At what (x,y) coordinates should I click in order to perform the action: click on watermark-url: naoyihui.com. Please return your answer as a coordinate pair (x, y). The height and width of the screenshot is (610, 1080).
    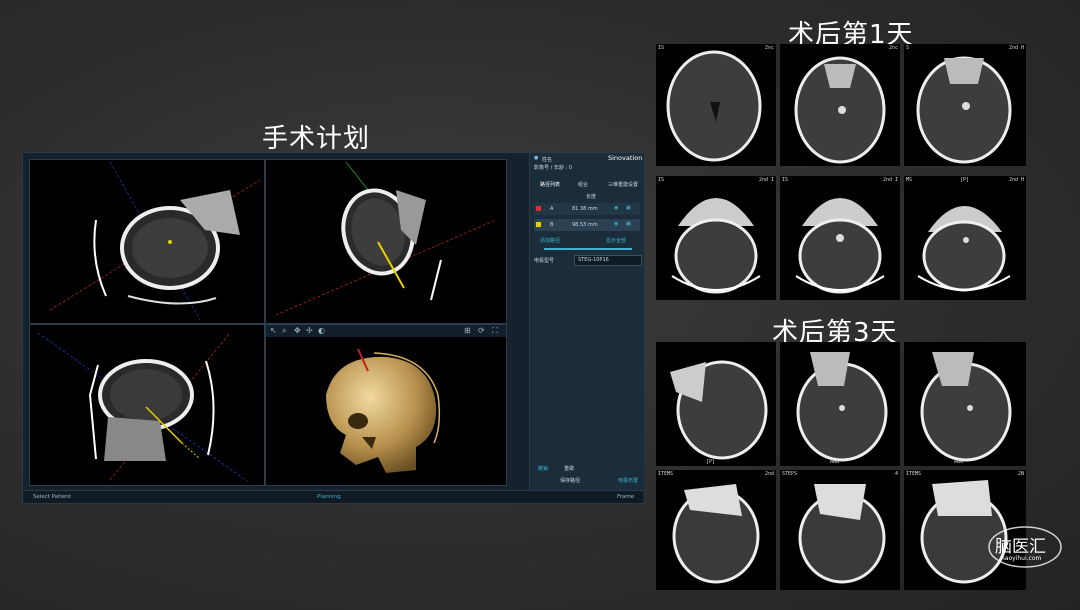
    Looking at the image, I should click on (1021, 558).